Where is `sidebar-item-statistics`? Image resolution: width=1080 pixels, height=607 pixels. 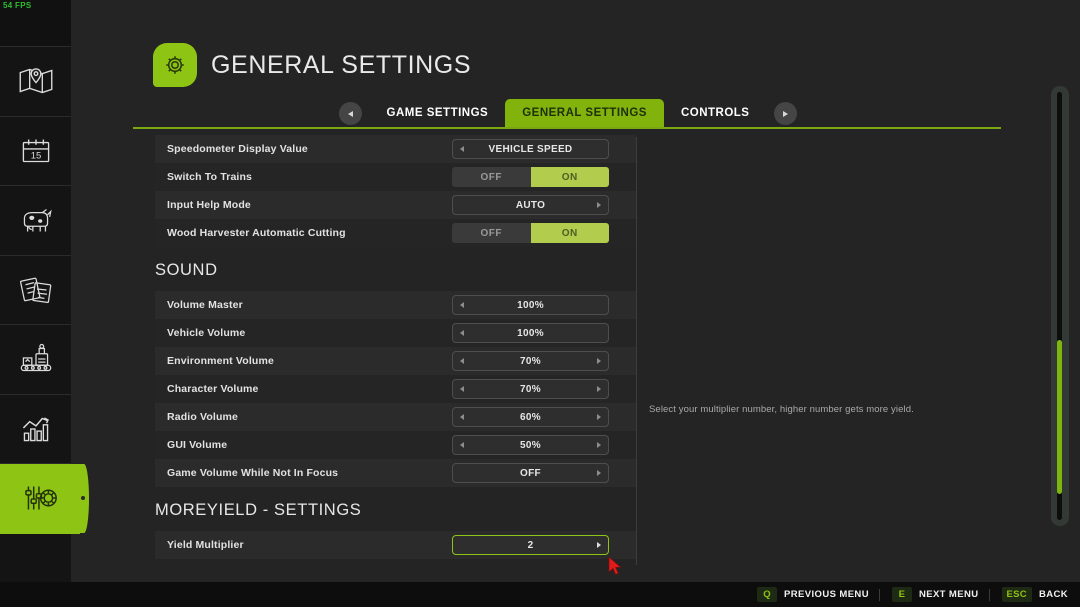 sidebar-item-statistics is located at coordinates (35, 429).